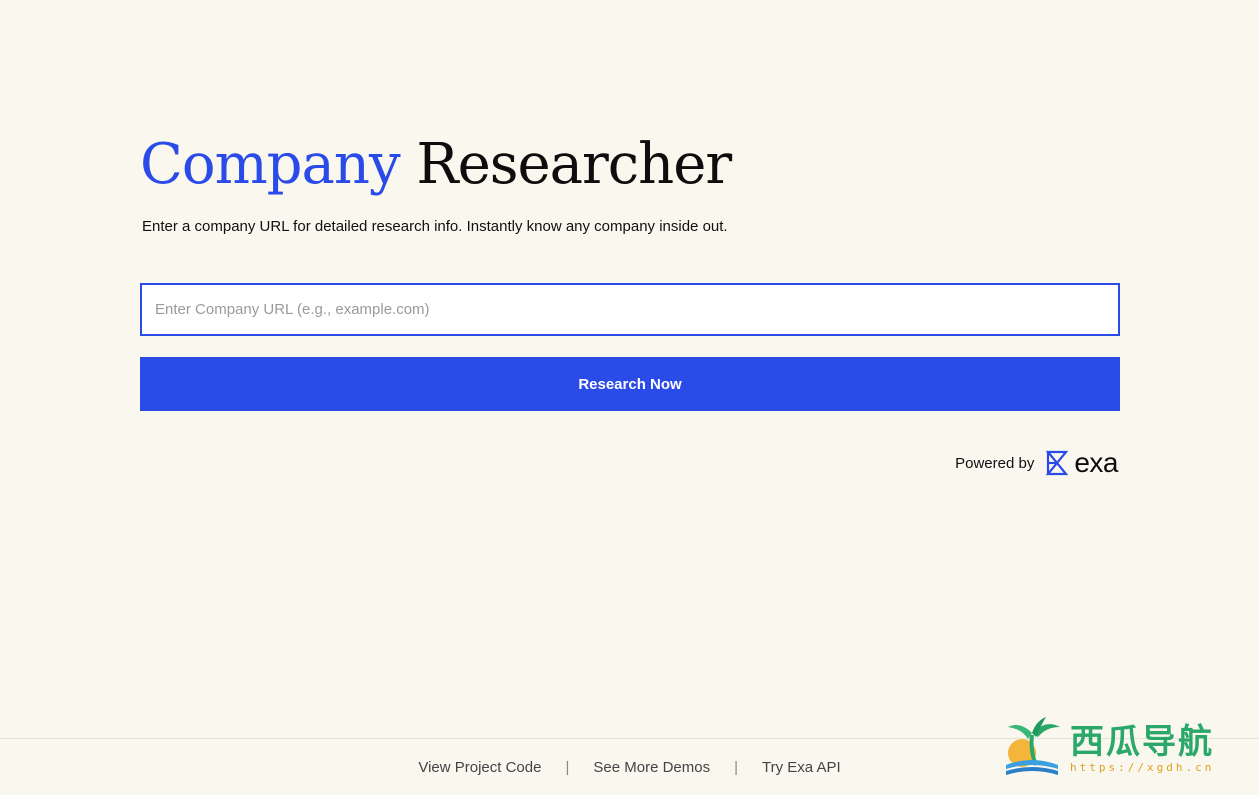 The image size is (1259, 795). I want to click on try-exa-api-link: Try Exa API, so click(801, 767).